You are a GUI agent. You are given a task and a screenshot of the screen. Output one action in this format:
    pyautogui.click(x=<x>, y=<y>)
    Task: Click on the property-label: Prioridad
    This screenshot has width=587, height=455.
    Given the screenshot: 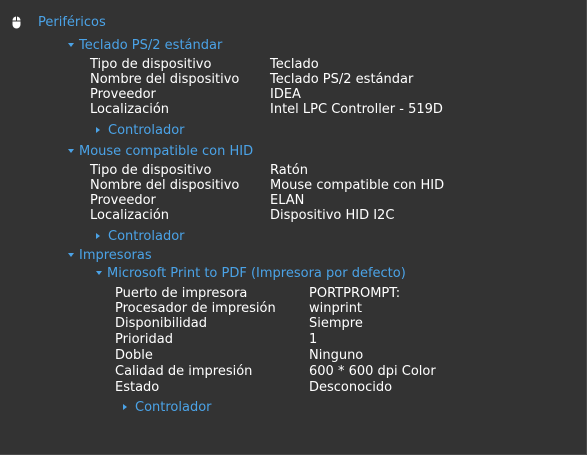 What is the action you would take?
    pyautogui.click(x=144, y=339)
    